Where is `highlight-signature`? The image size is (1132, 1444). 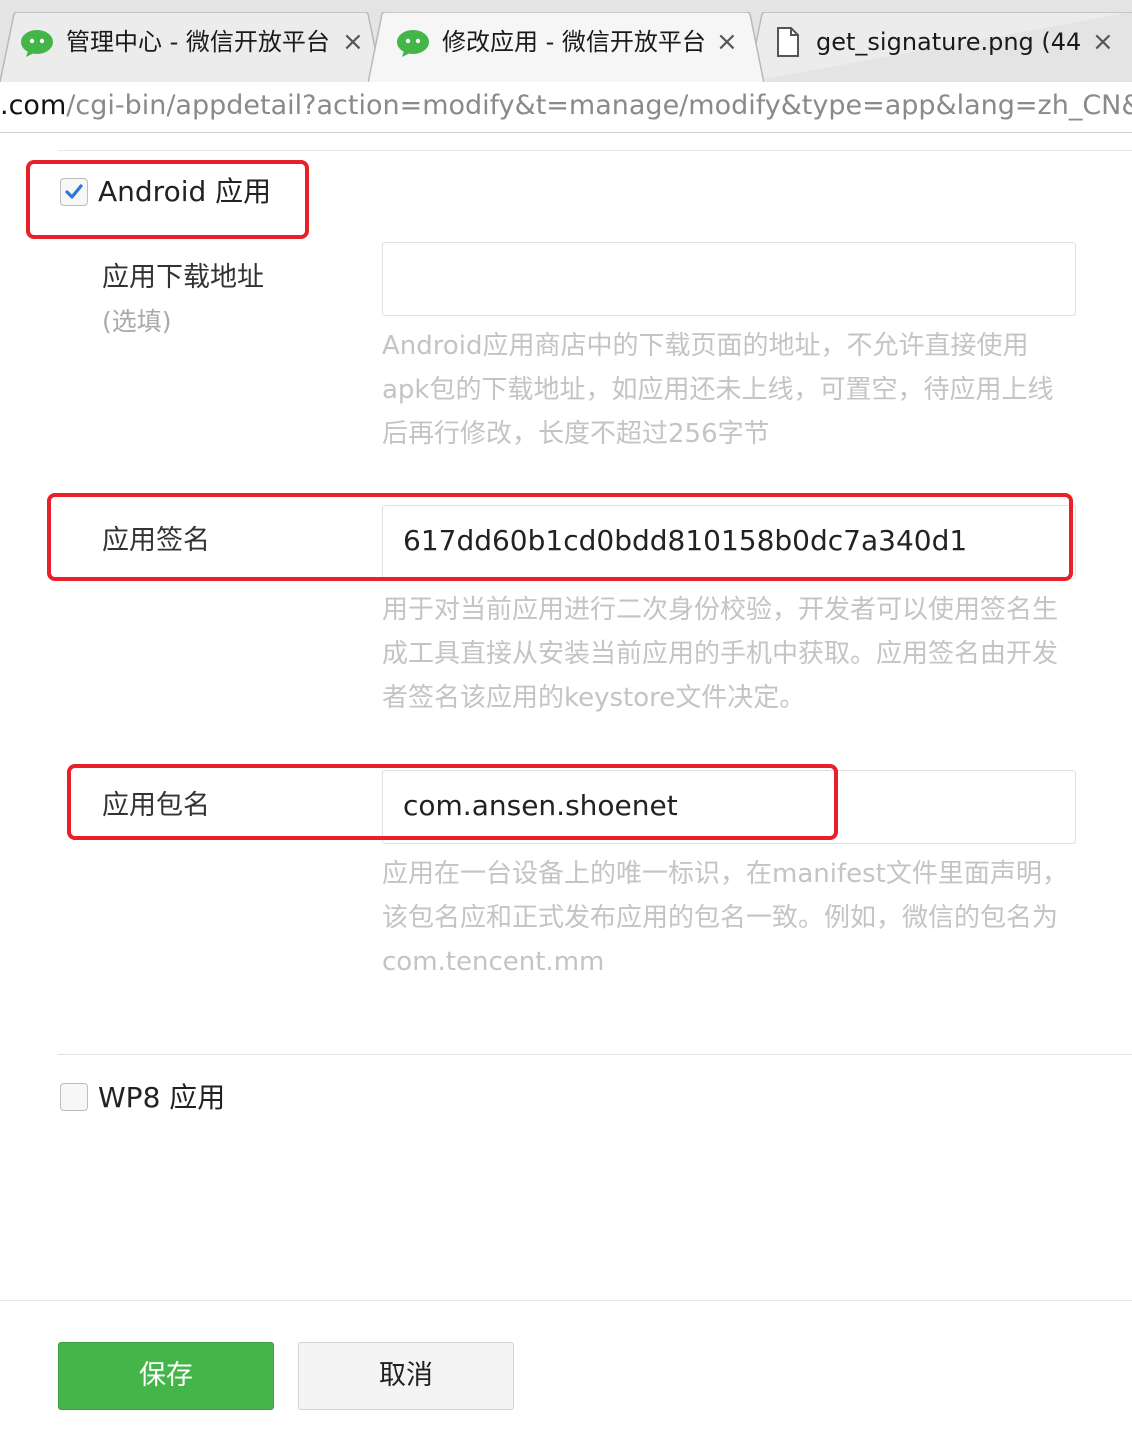 highlight-signature is located at coordinates (560, 537).